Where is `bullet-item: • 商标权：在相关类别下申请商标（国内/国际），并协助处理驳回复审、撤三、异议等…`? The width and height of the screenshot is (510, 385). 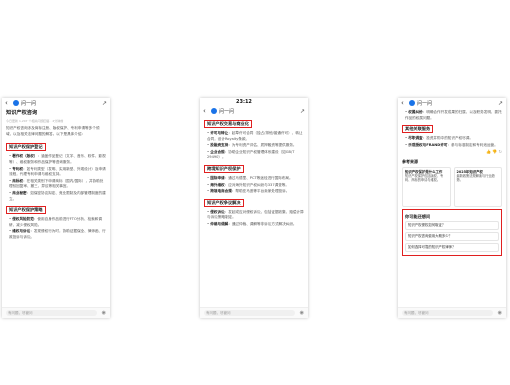 bullet-item: • 商标权：在相关类别下申请商标（国内/国际），并协助处理驳回复审、撤三、异议等… is located at coordinates (56, 184).